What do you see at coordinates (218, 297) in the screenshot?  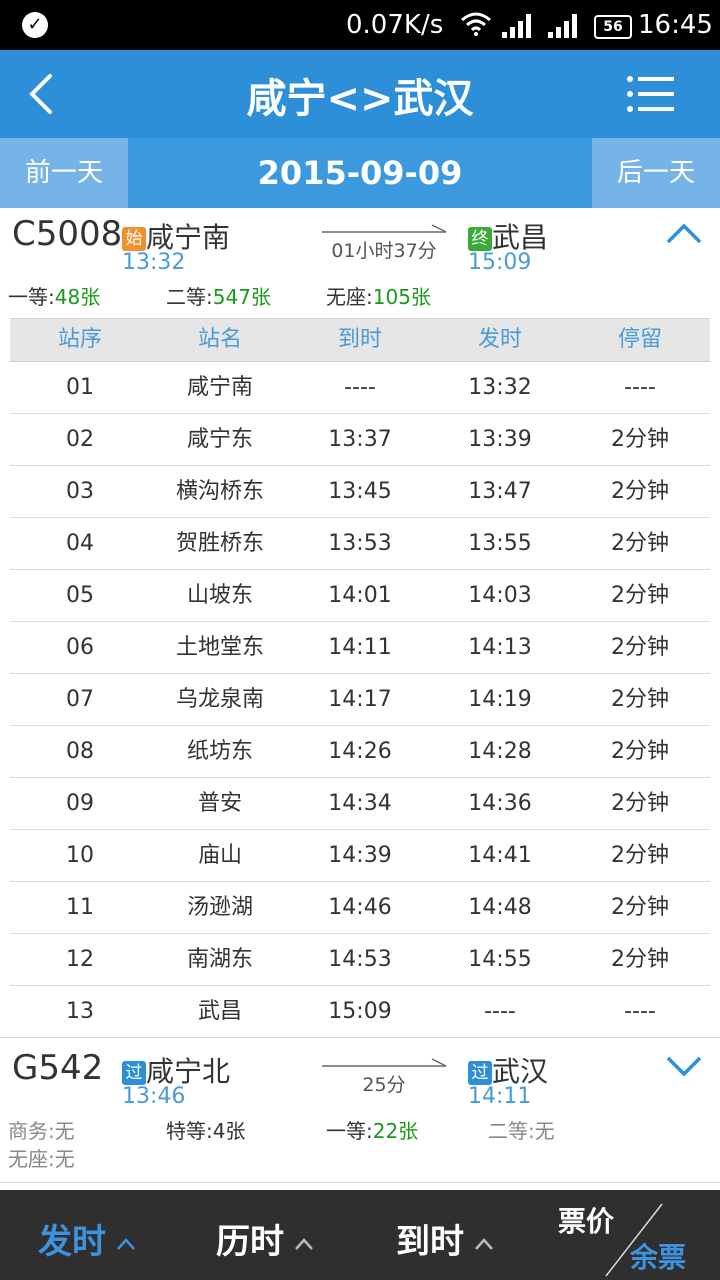 I see `seat-second-class: 二等:547张` at bounding box center [218, 297].